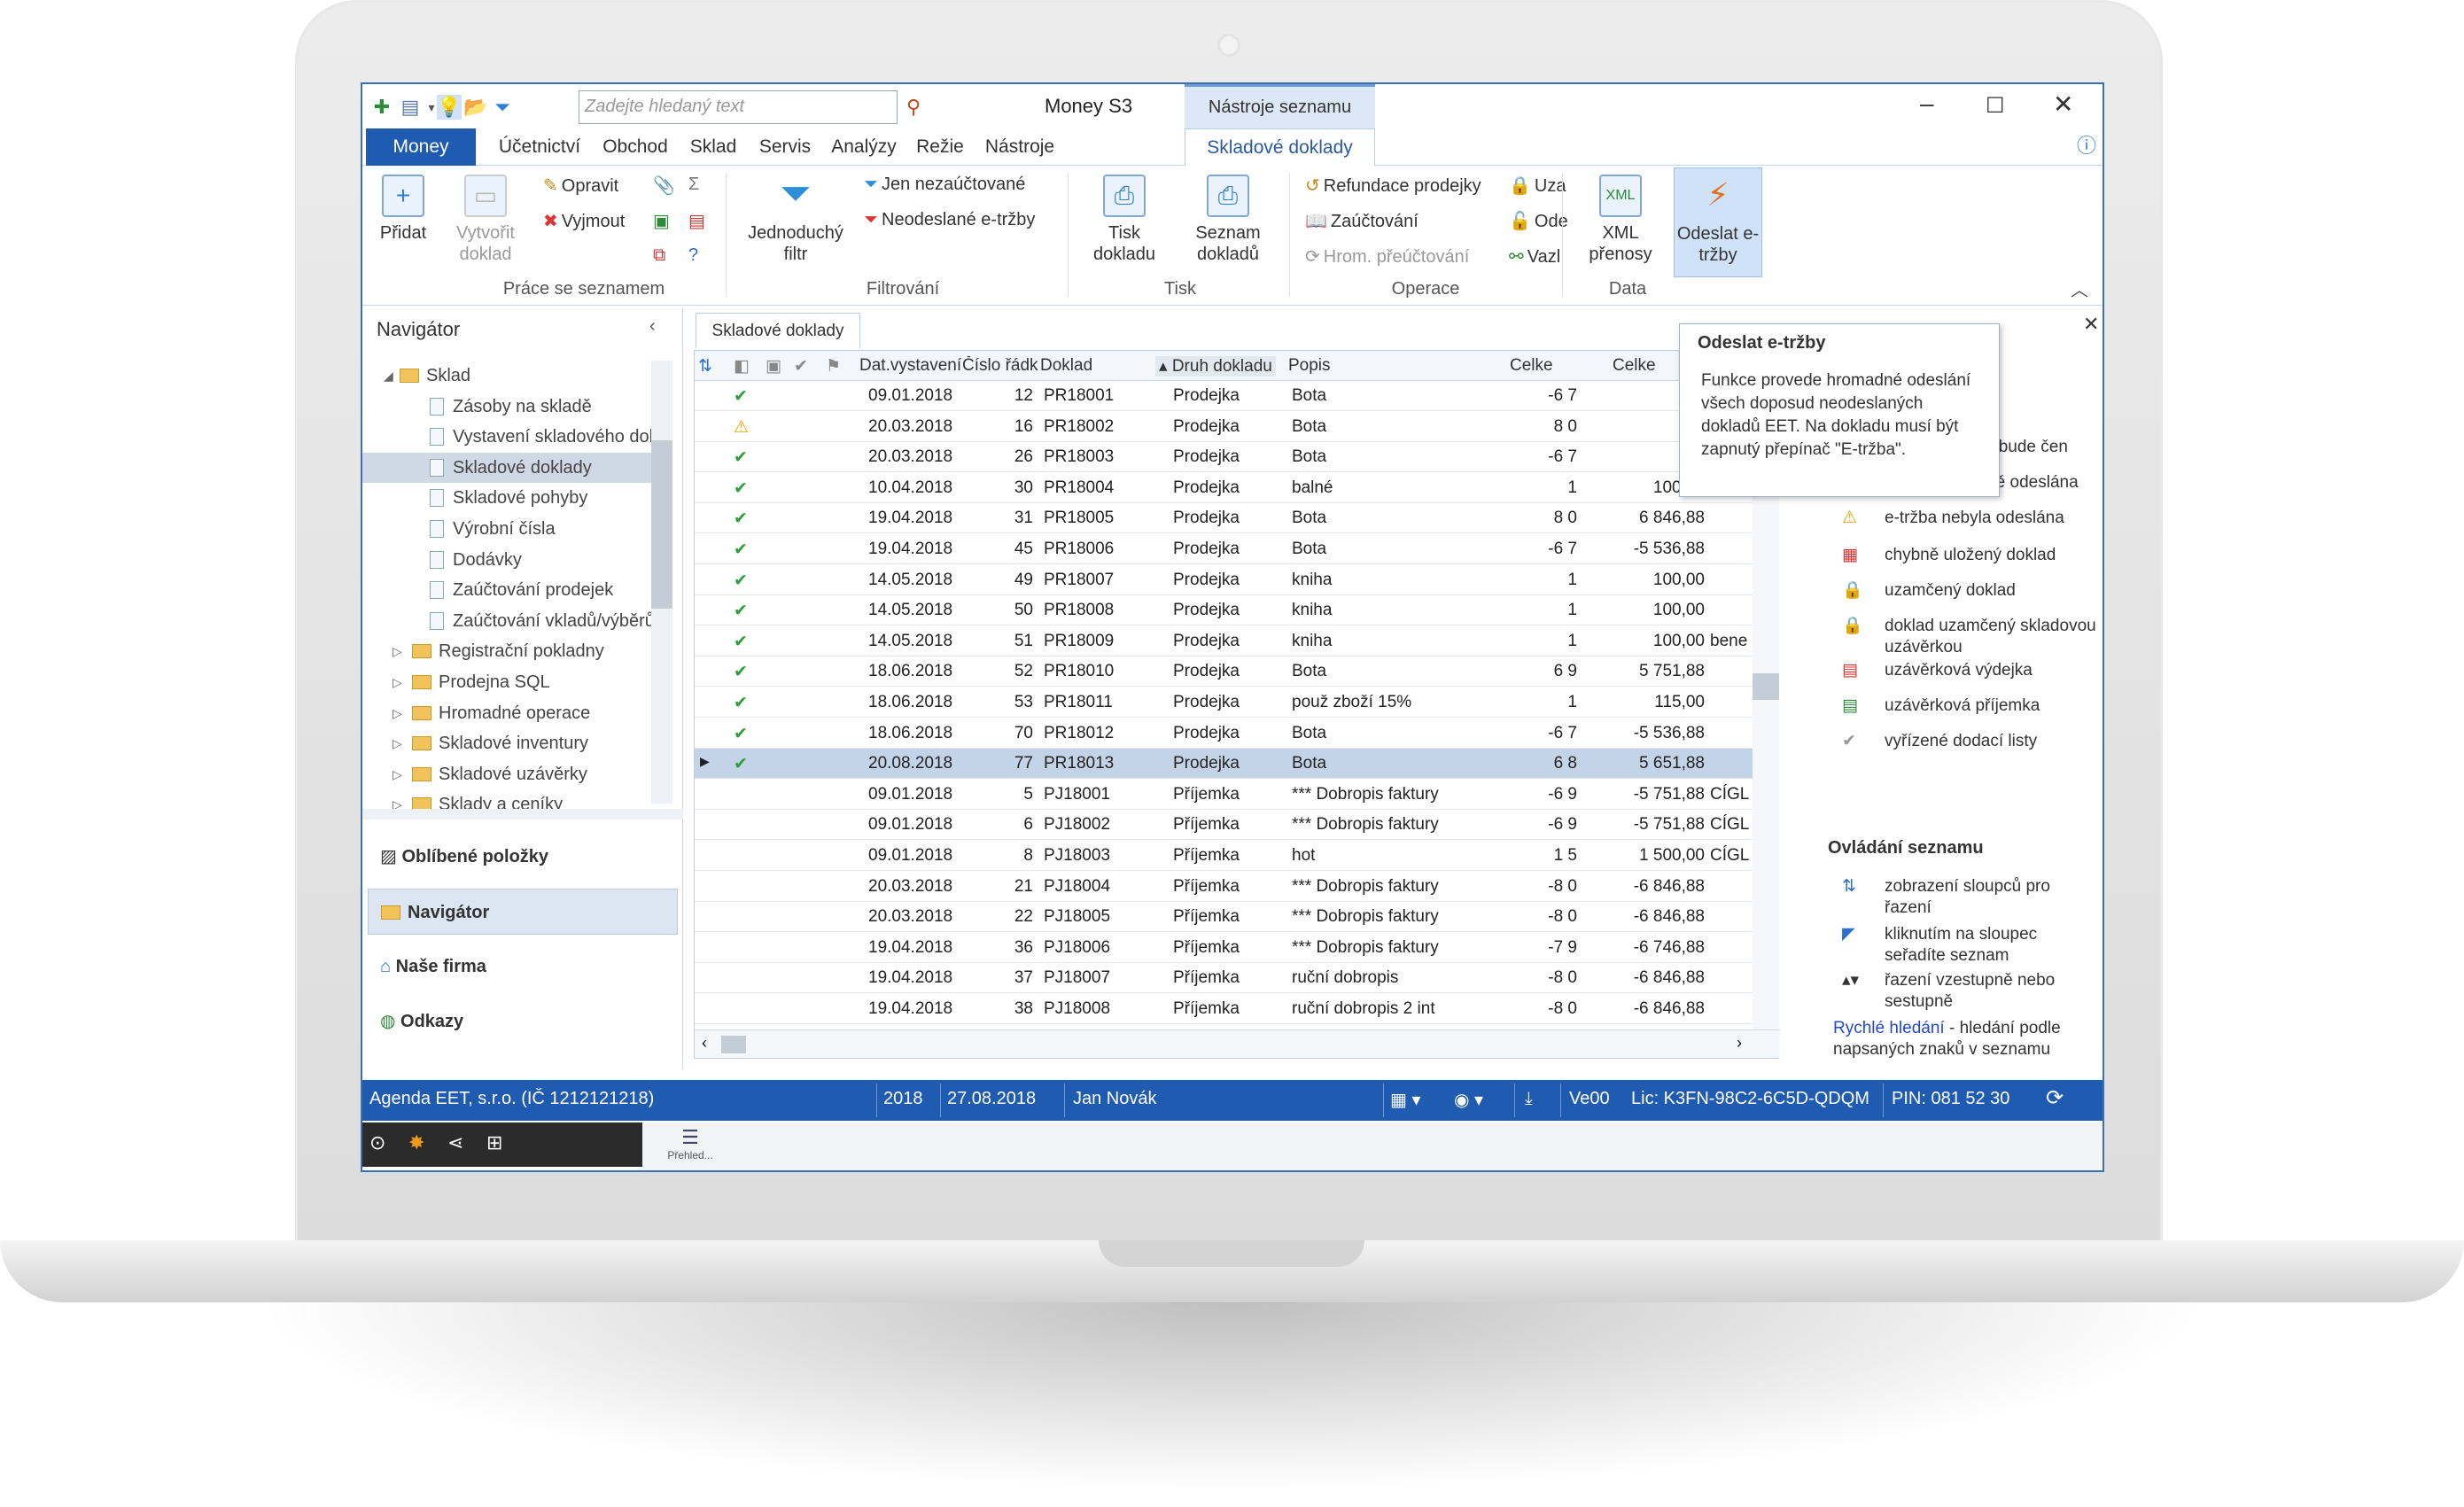 The width and height of the screenshot is (2464, 1507). I want to click on tab-skladove-doklady: Skladové doklady, so click(1280, 147).